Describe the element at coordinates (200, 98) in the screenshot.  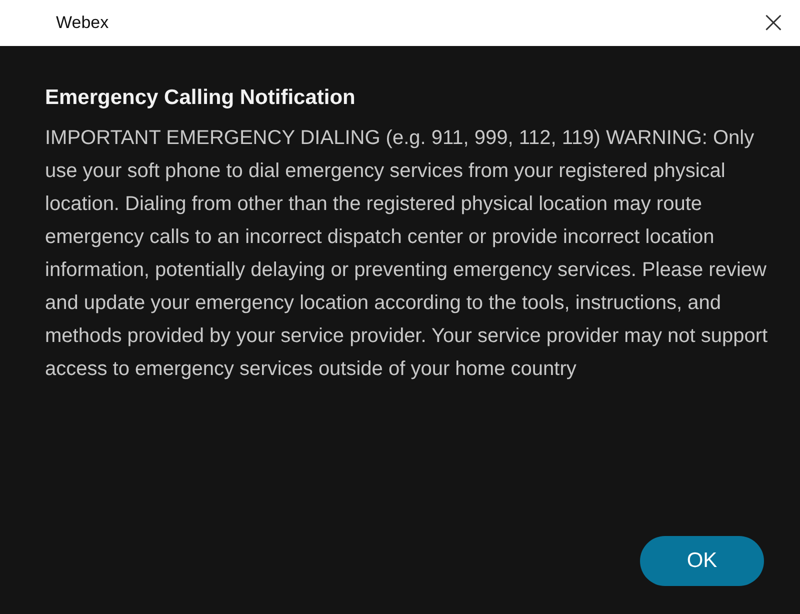
I see `dialog-heading: Emergency Calling Notification` at that location.